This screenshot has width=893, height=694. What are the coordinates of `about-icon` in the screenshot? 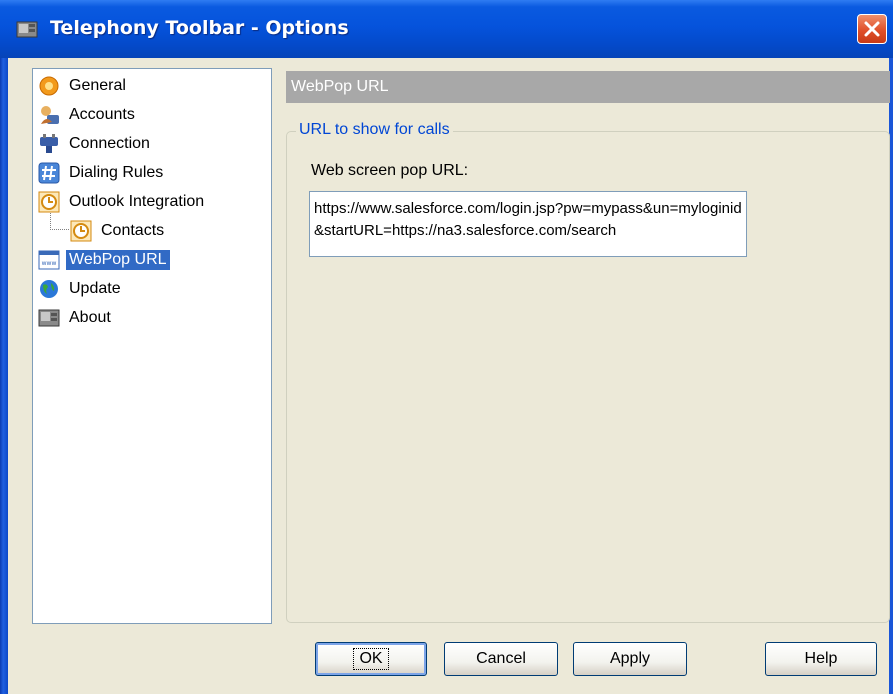 It's located at (49, 318).